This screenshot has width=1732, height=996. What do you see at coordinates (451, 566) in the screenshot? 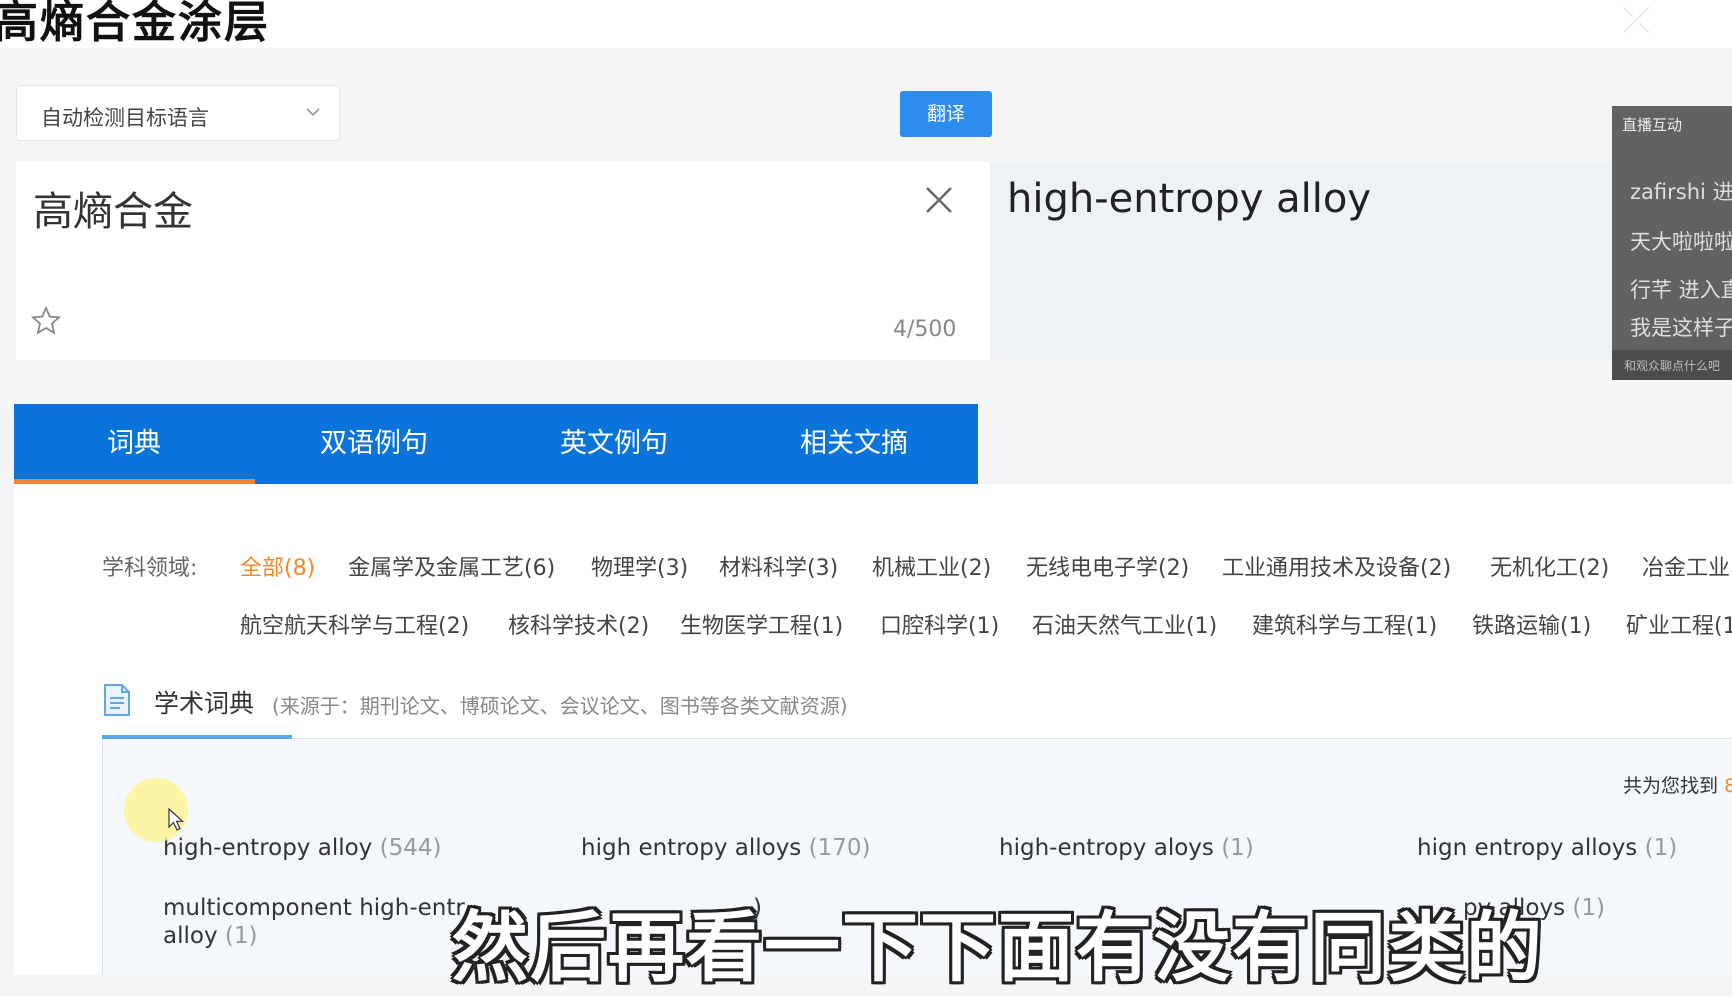
I see `subject-field-item: 金属学及金属工艺(6)` at bounding box center [451, 566].